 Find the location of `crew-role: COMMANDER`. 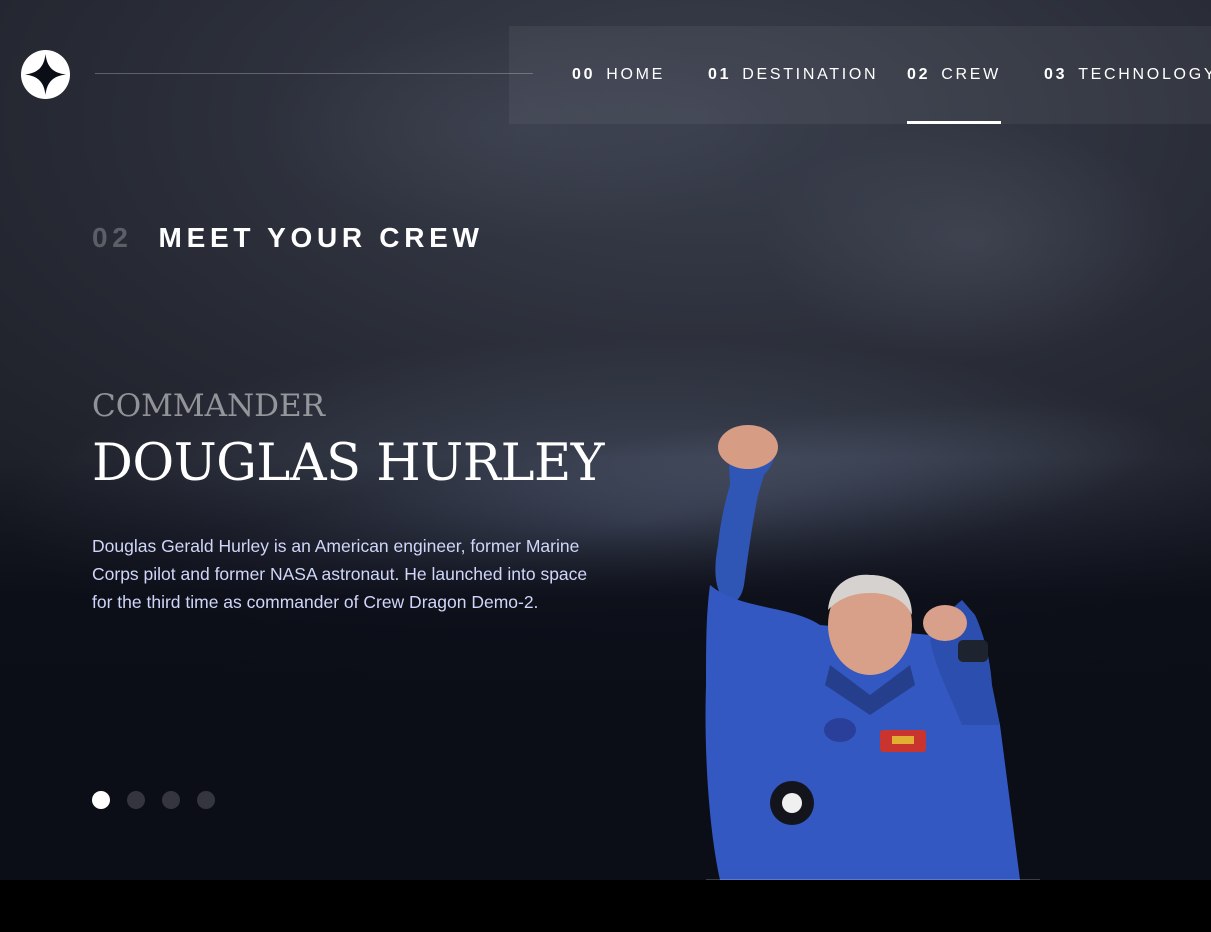

crew-role: COMMANDER is located at coordinates (208, 406).